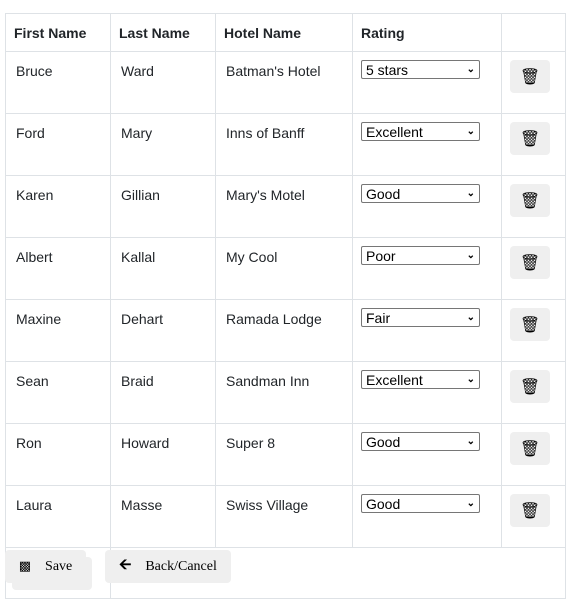  Describe the element at coordinates (163, 32) in the screenshot. I see `header-last-name: Last Name` at that location.